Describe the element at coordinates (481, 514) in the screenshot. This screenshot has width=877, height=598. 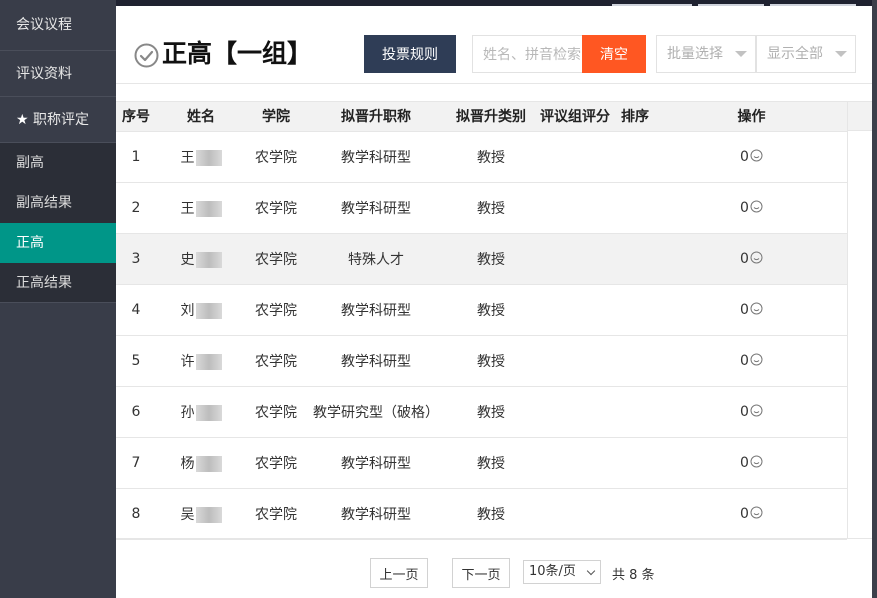
I see `table-row: 8 吴 农学院 教学科研型 教授 0` at that location.